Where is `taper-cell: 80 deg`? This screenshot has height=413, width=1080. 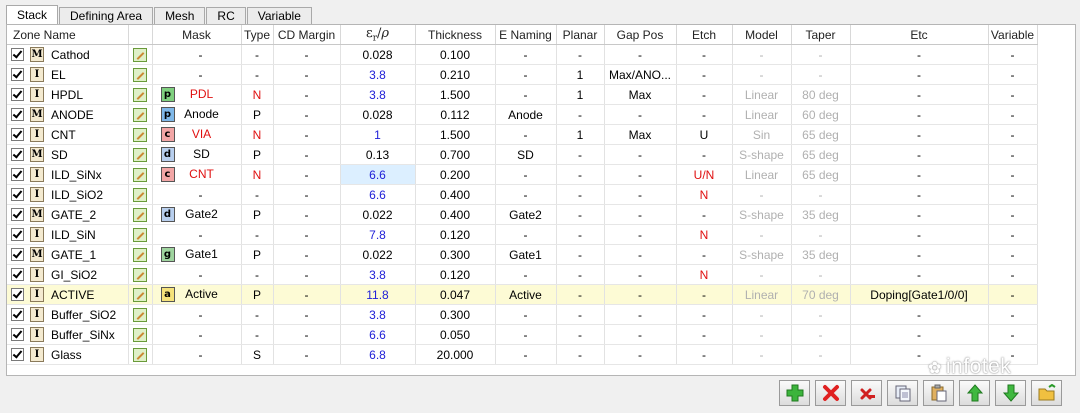
taper-cell: 80 deg is located at coordinates (821, 94).